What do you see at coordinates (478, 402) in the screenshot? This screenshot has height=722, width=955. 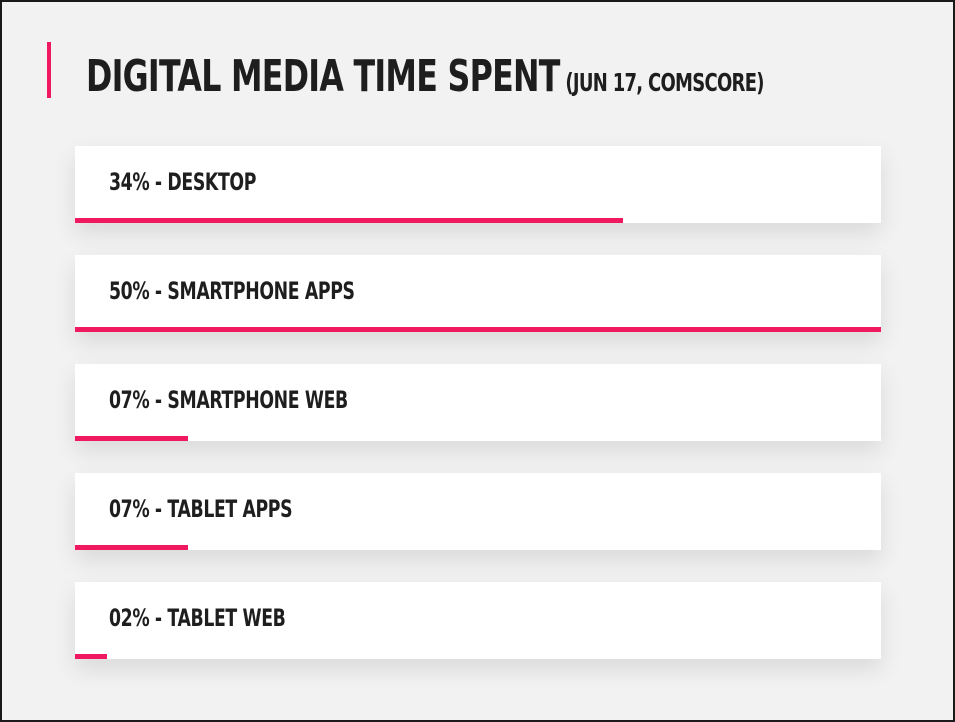 I see `bar-row-smartphone-web: 07% - SMARTPHONE WEB` at bounding box center [478, 402].